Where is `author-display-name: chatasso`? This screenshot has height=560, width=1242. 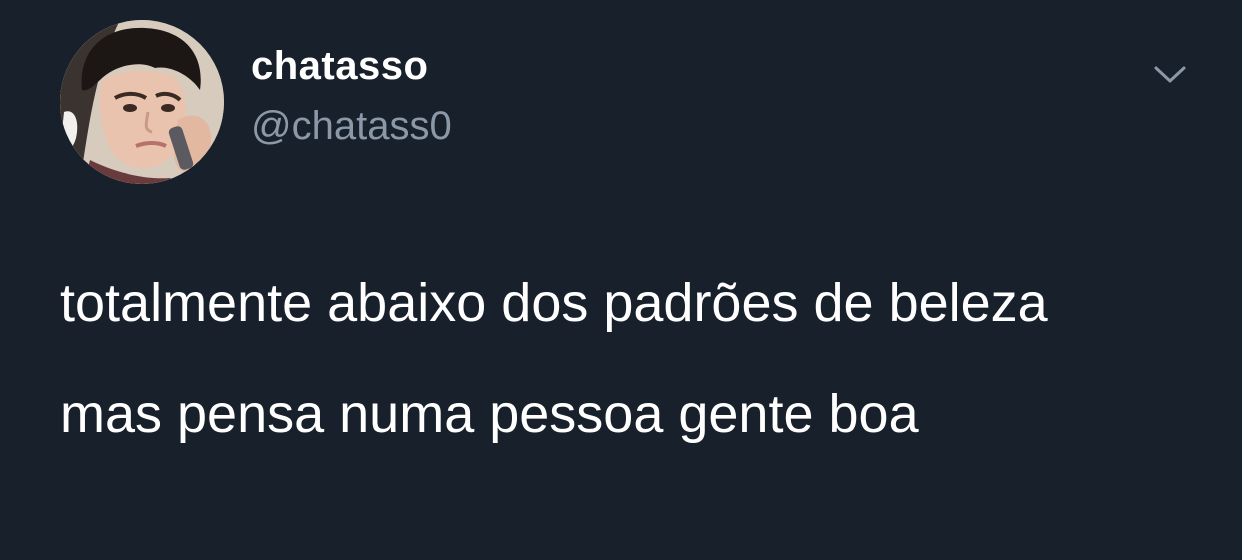 author-display-name: chatasso is located at coordinates (339, 66).